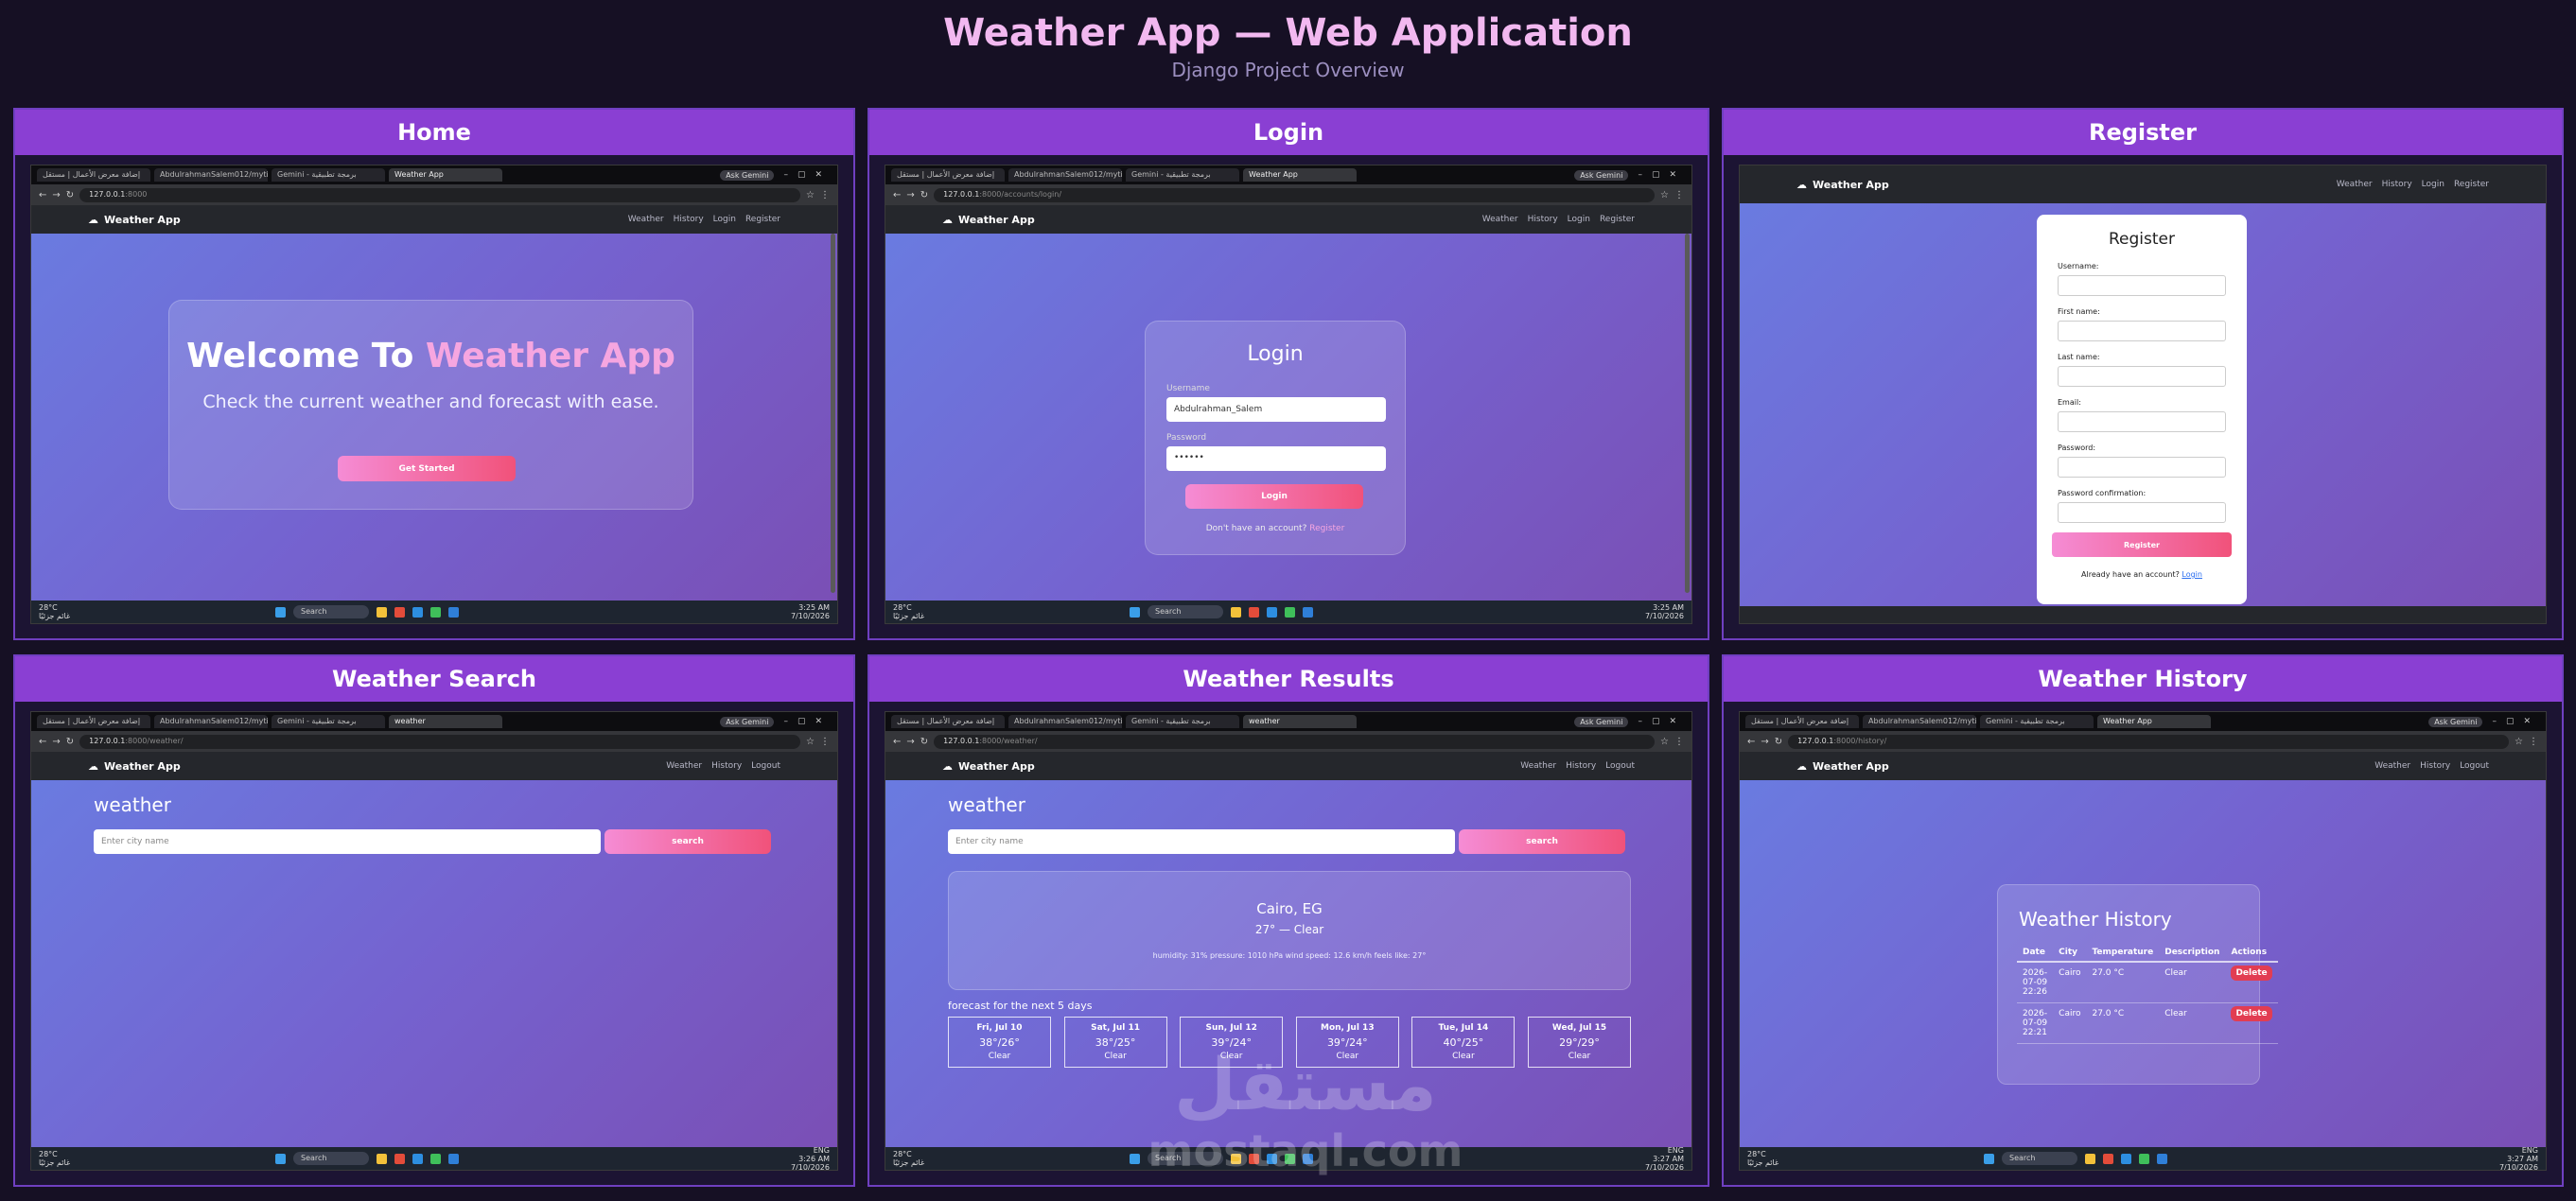 Image resolution: width=2576 pixels, height=1201 pixels. What do you see at coordinates (1688, 413) in the screenshot?
I see `scrollbar` at bounding box center [1688, 413].